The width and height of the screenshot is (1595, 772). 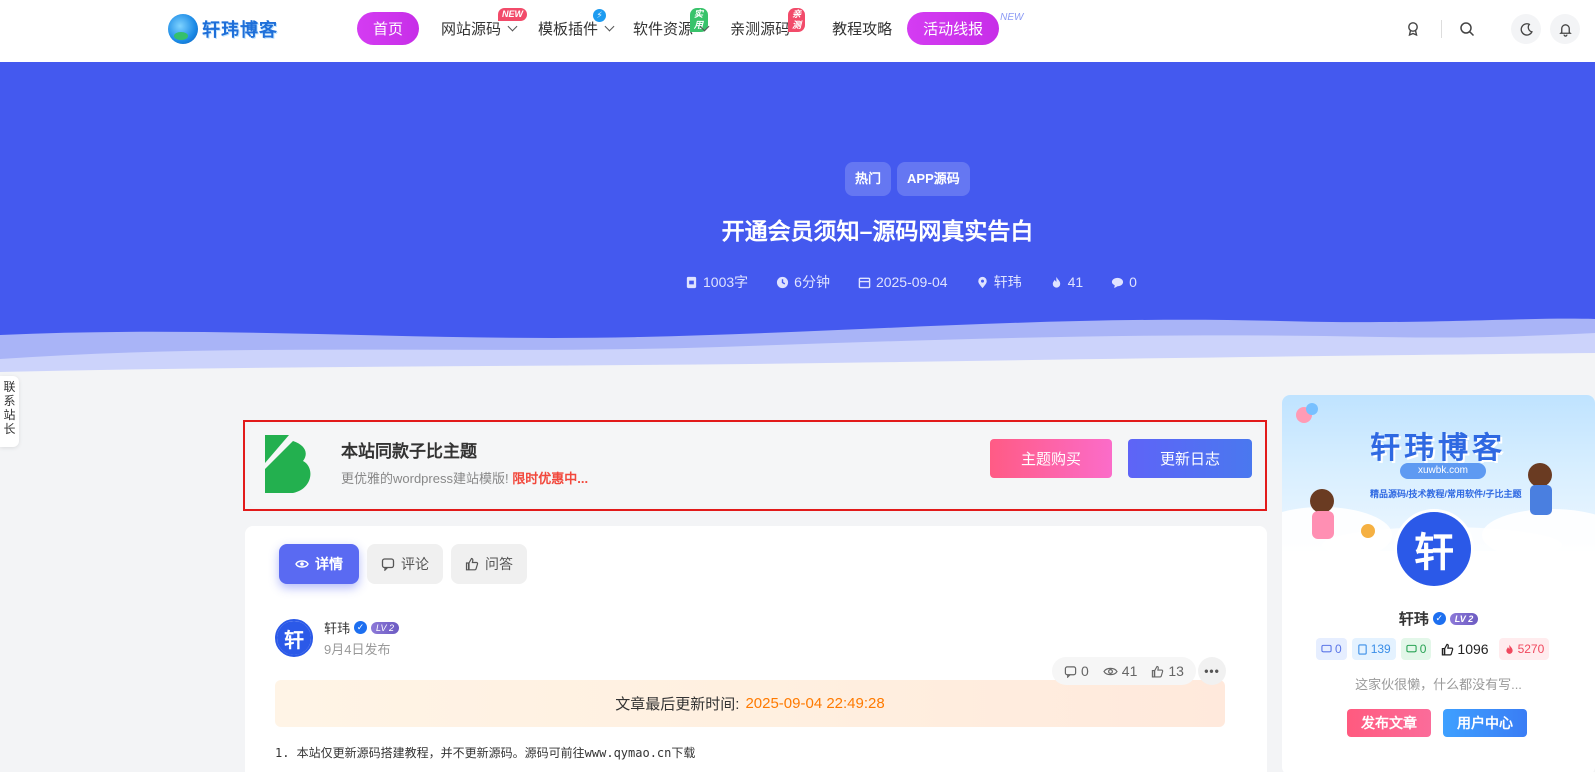 What do you see at coordinates (663, 29) in the screenshot?
I see `nav-software-label: 软件资源` at bounding box center [663, 29].